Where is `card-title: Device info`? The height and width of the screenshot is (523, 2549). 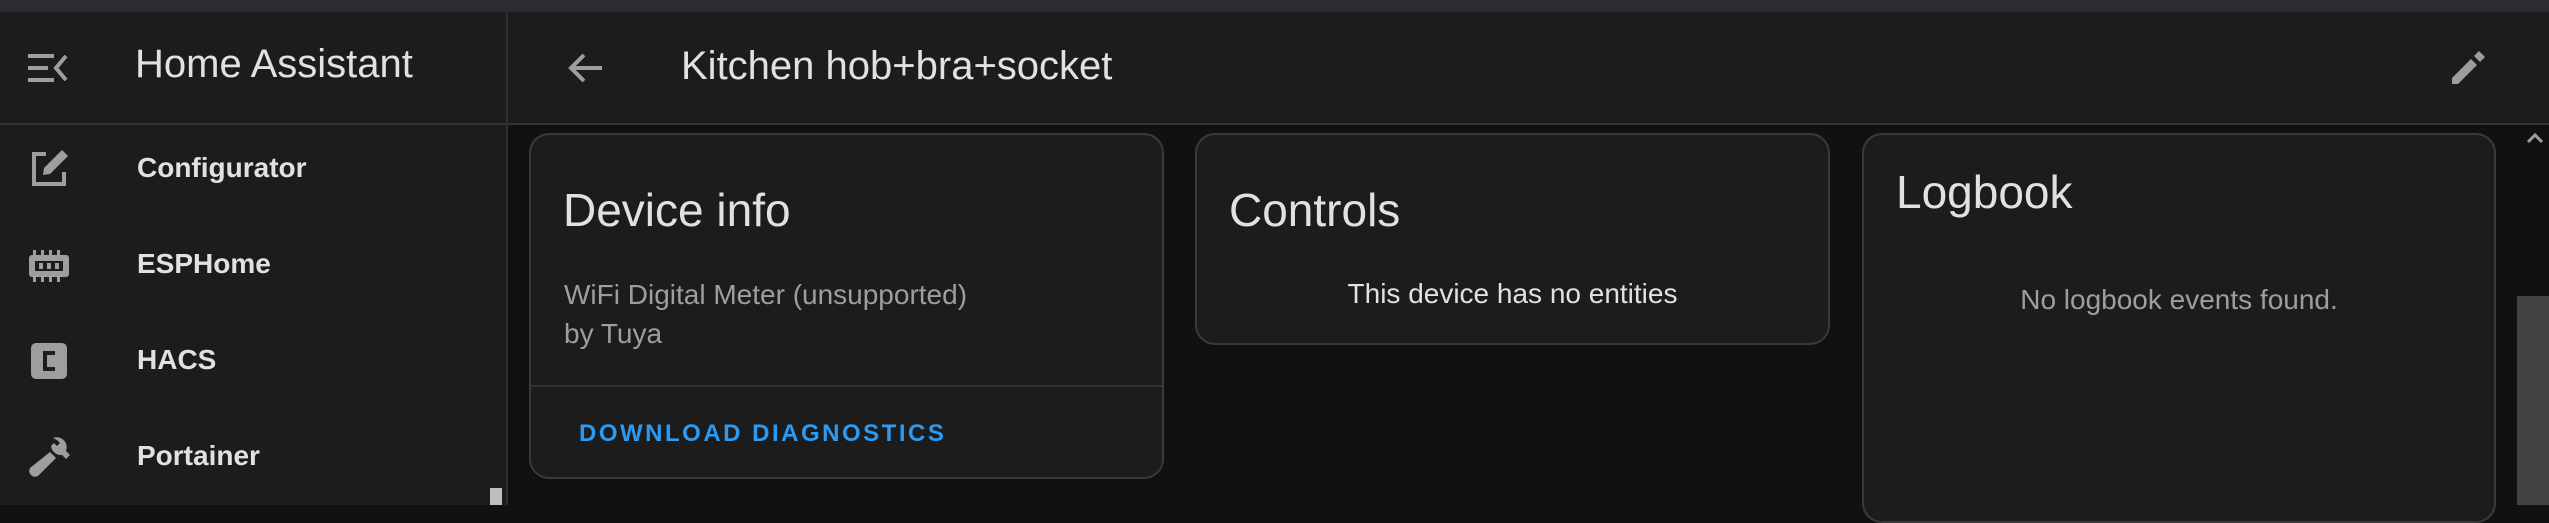
card-title: Device info is located at coordinates (677, 210).